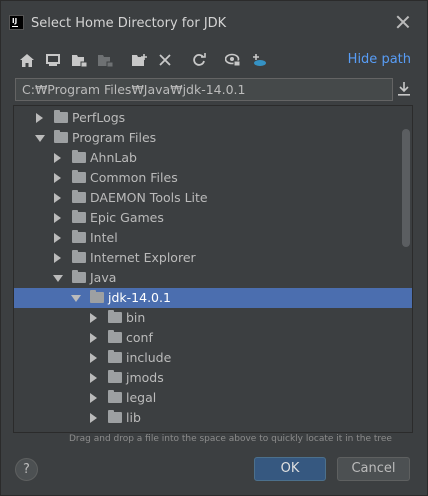 The height and width of the screenshot is (496, 428). What do you see at coordinates (127, 217) in the screenshot?
I see `tree-item-label: Epic Games` at bounding box center [127, 217].